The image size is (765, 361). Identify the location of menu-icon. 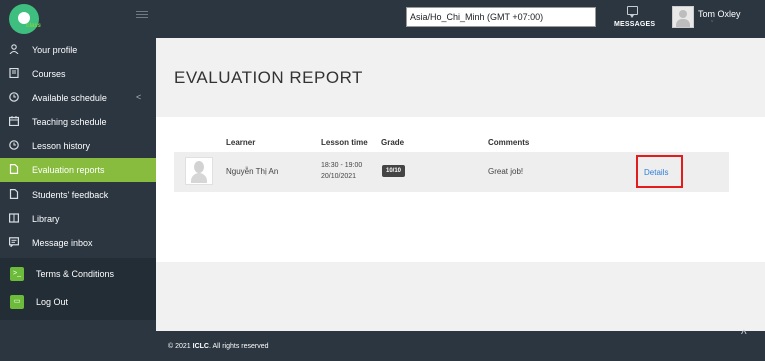
(142, 16).